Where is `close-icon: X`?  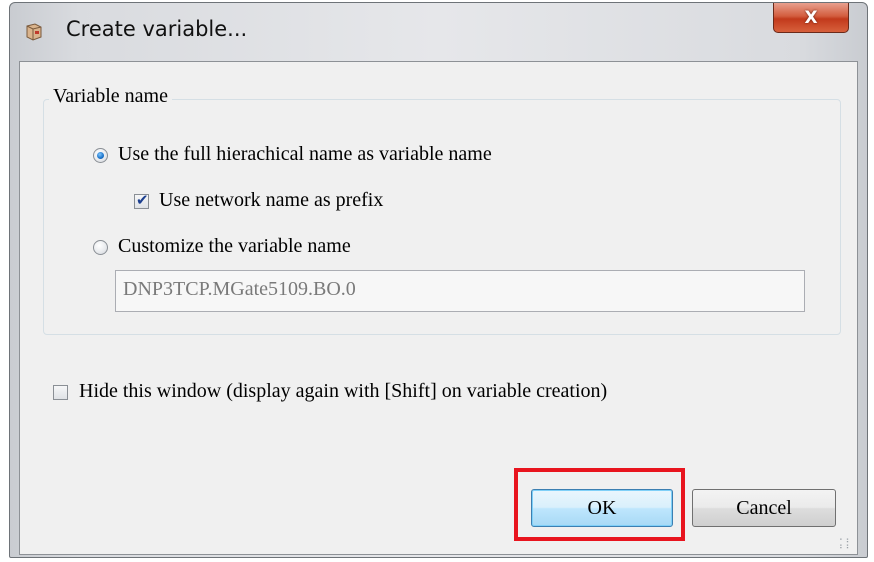
close-icon: X is located at coordinates (811, 17).